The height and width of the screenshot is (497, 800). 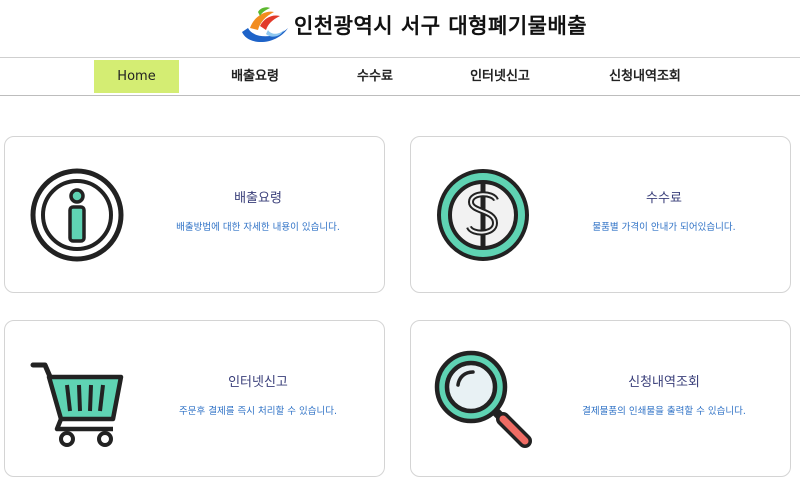 I want to click on city-logo-icon, so click(x=264, y=26).